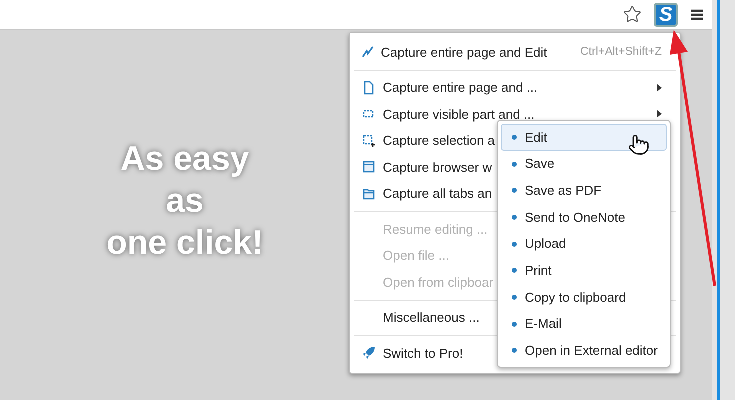  Describe the element at coordinates (416, 353) in the screenshot. I see `menu-item: Switch to Pro!` at that location.